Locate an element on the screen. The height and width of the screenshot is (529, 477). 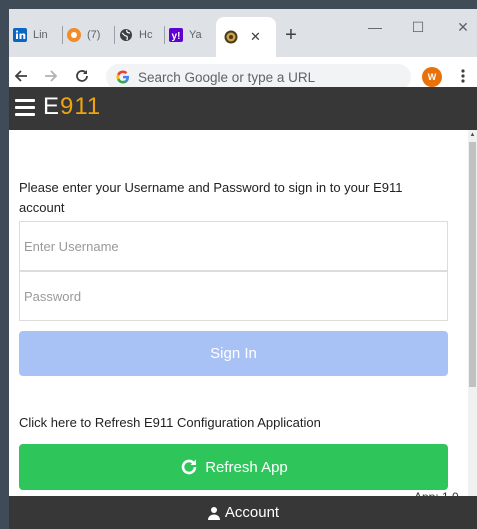
app-favicon-icon is located at coordinates (231, 37).